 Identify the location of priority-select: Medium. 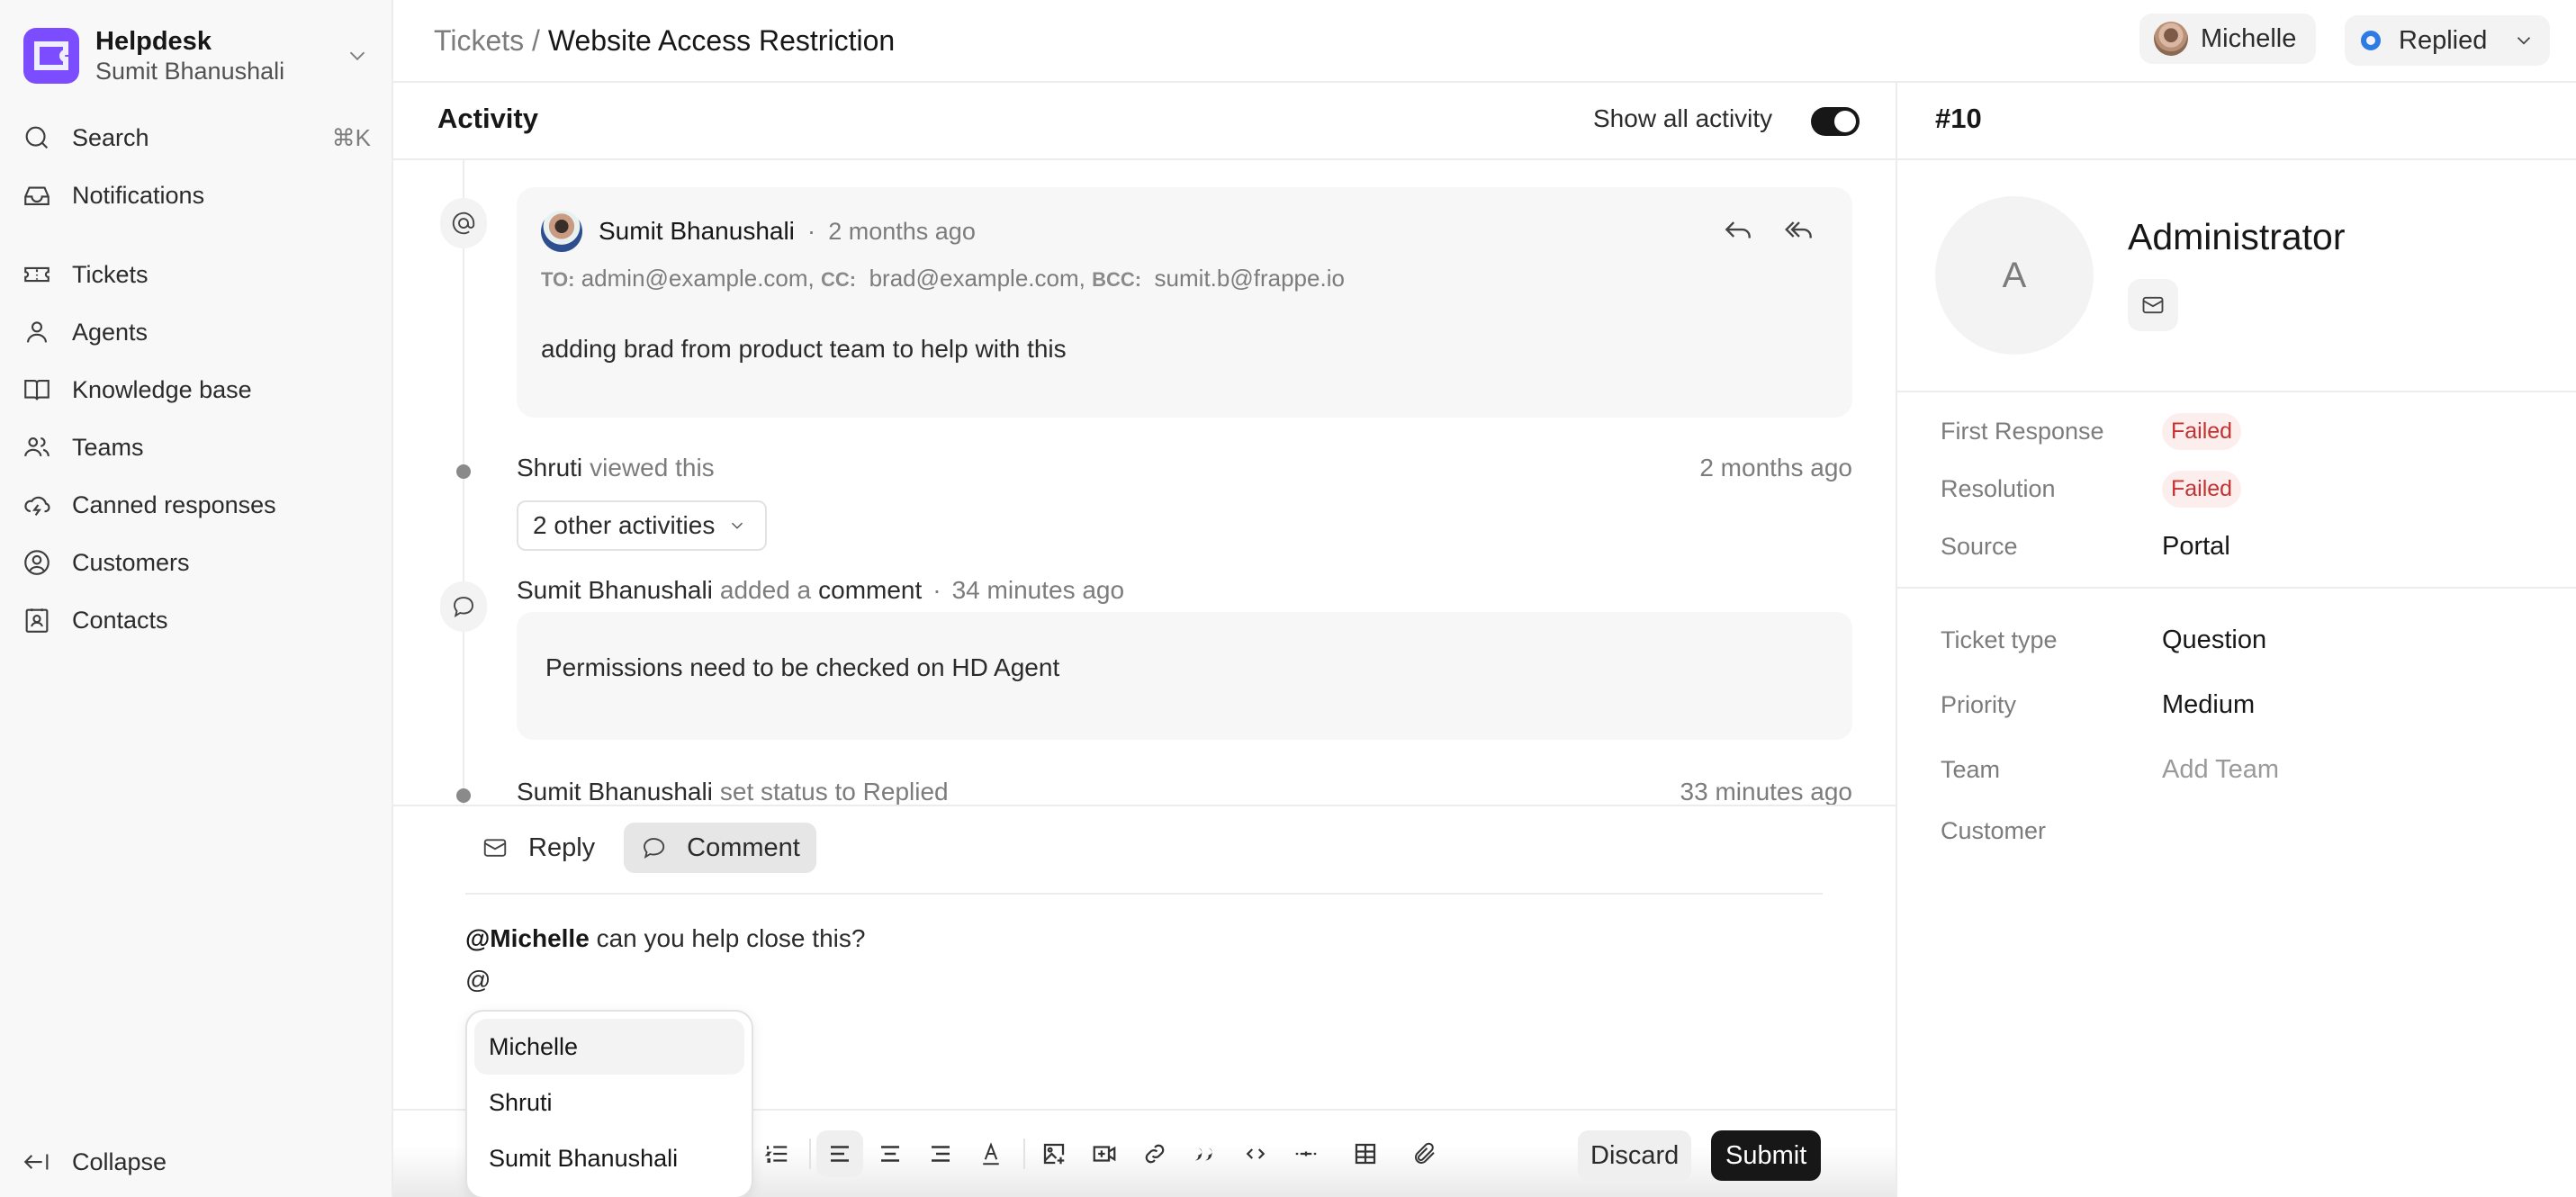
(2208, 705).